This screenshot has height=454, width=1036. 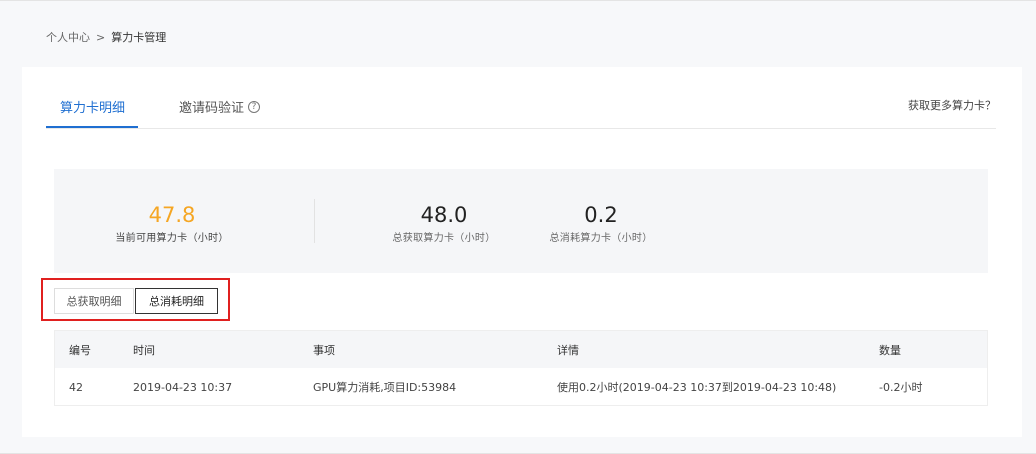 What do you see at coordinates (68, 37) in the screenshot?
I see `breadcrumb-home: 个人中心` at bounding box center [68, 37].